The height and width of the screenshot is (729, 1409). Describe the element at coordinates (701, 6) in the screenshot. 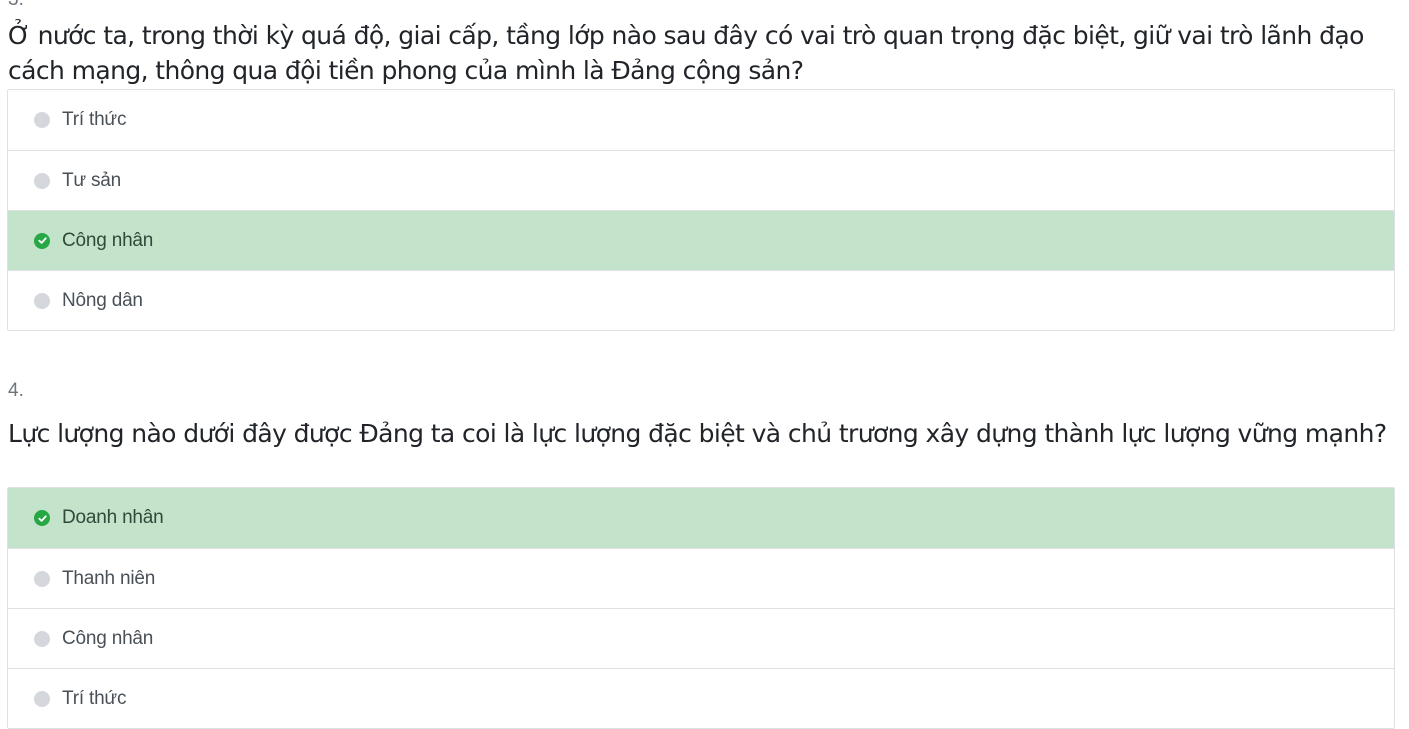

I see `question-number: 3.` at that location.